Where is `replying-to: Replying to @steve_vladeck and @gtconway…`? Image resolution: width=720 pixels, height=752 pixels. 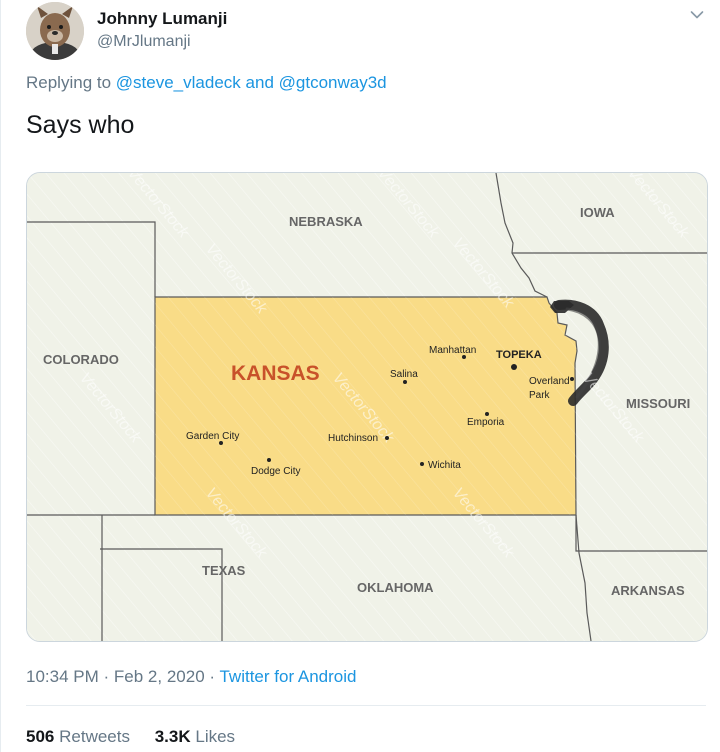
replying-to: Replying to @steve_vladeck and @gtconway… is located at coordinates (206, 83).